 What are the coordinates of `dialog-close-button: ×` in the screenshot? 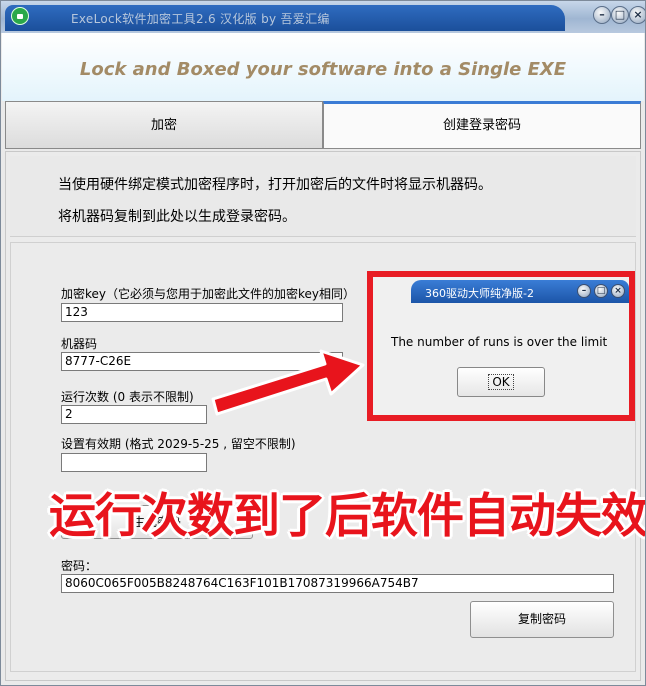 It's located at (618, 291).